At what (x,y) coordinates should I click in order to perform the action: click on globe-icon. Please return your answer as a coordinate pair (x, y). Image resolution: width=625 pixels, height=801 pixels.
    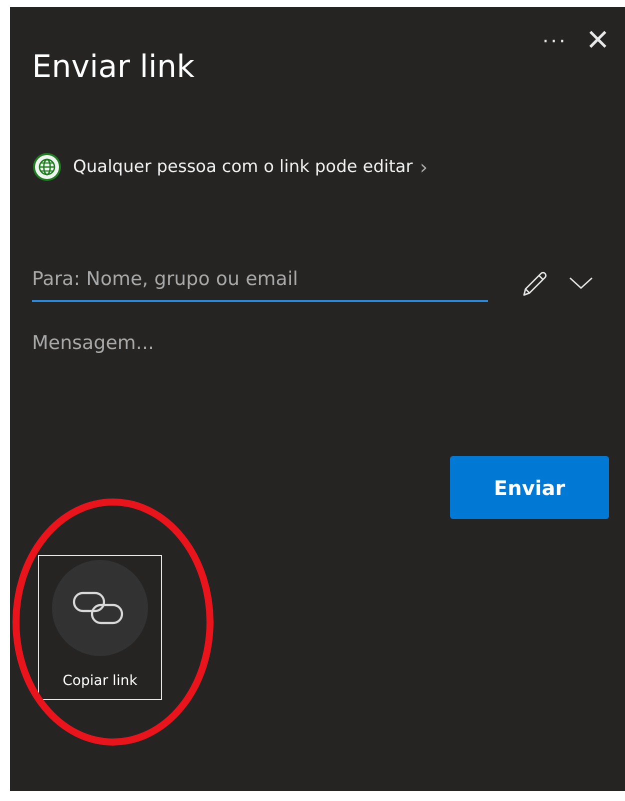
    Looking at the image, I should click on (47, 167).